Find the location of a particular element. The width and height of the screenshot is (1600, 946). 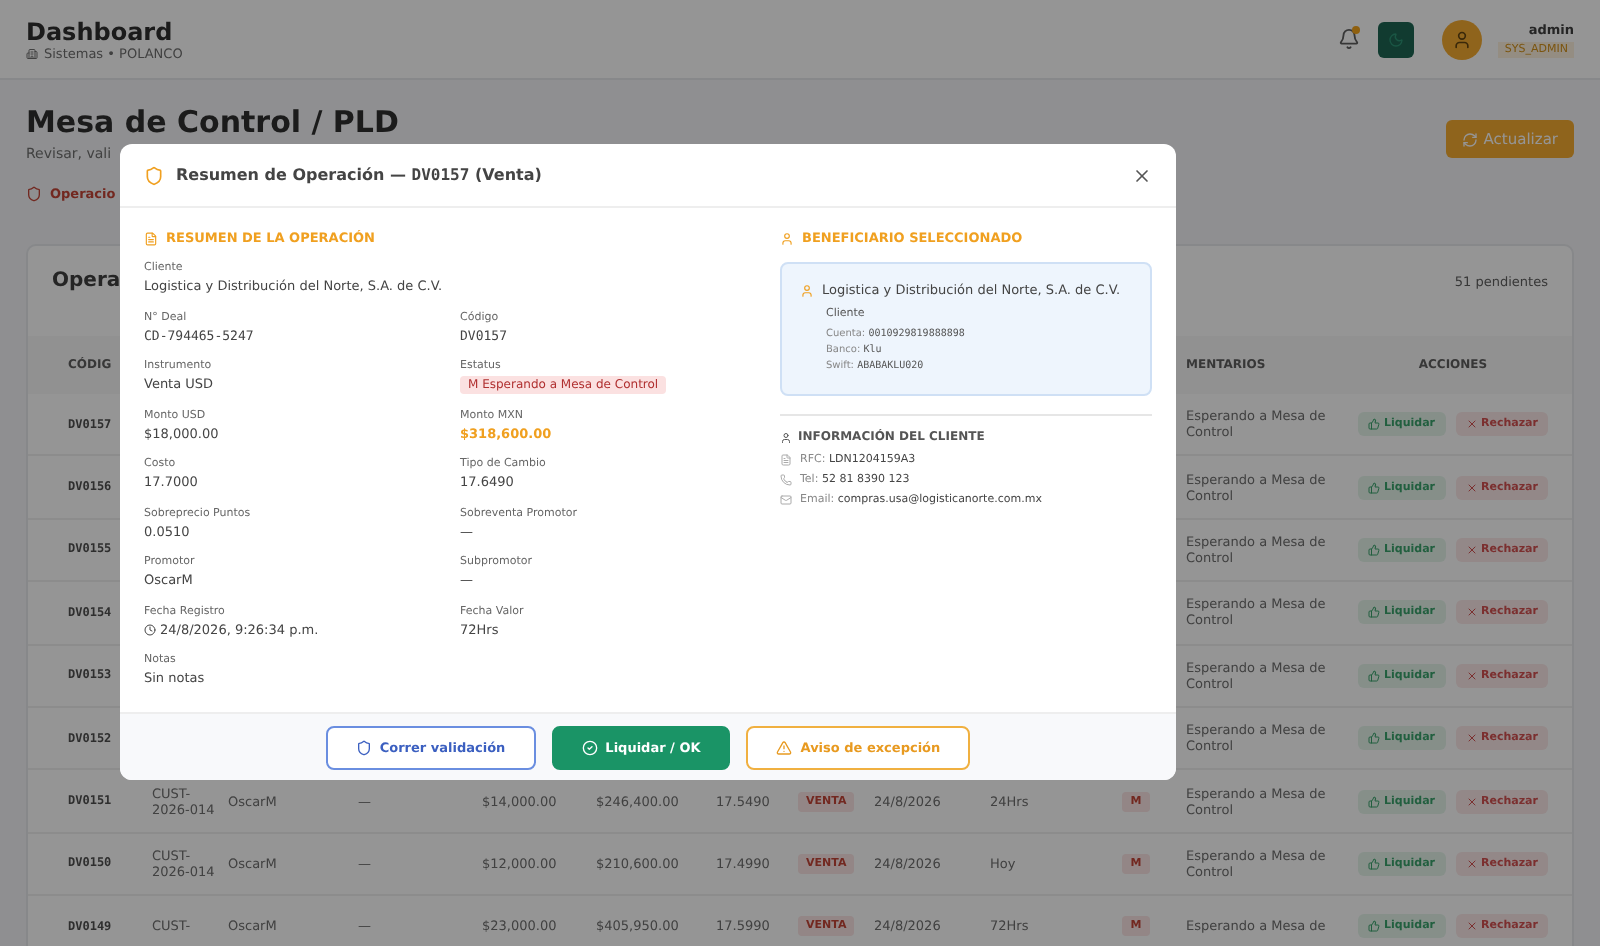

close-icon is located at coordinates (1142, 175).